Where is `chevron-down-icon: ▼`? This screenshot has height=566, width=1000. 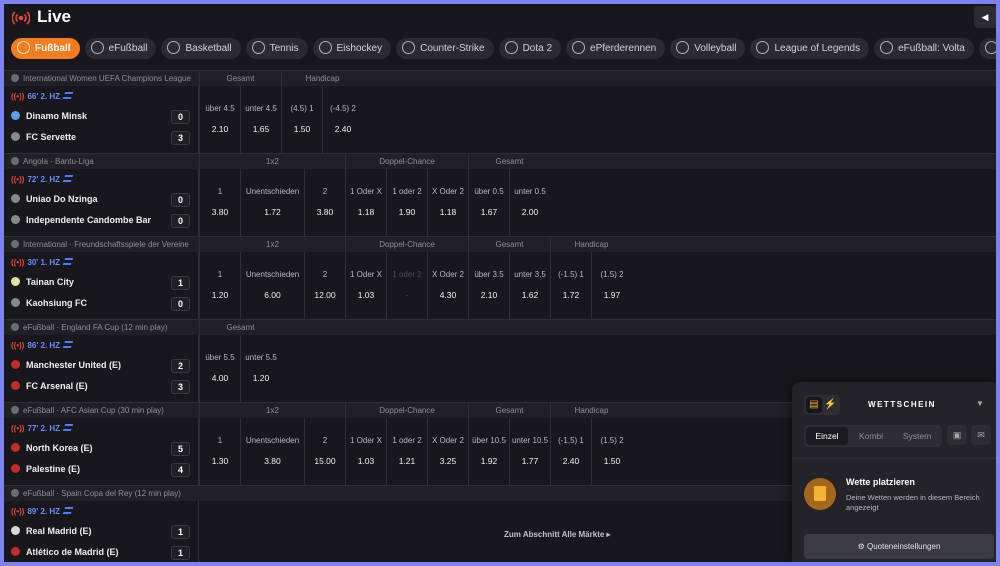
chevron-down-icon: ▼ is located at coordinates (980, 403).